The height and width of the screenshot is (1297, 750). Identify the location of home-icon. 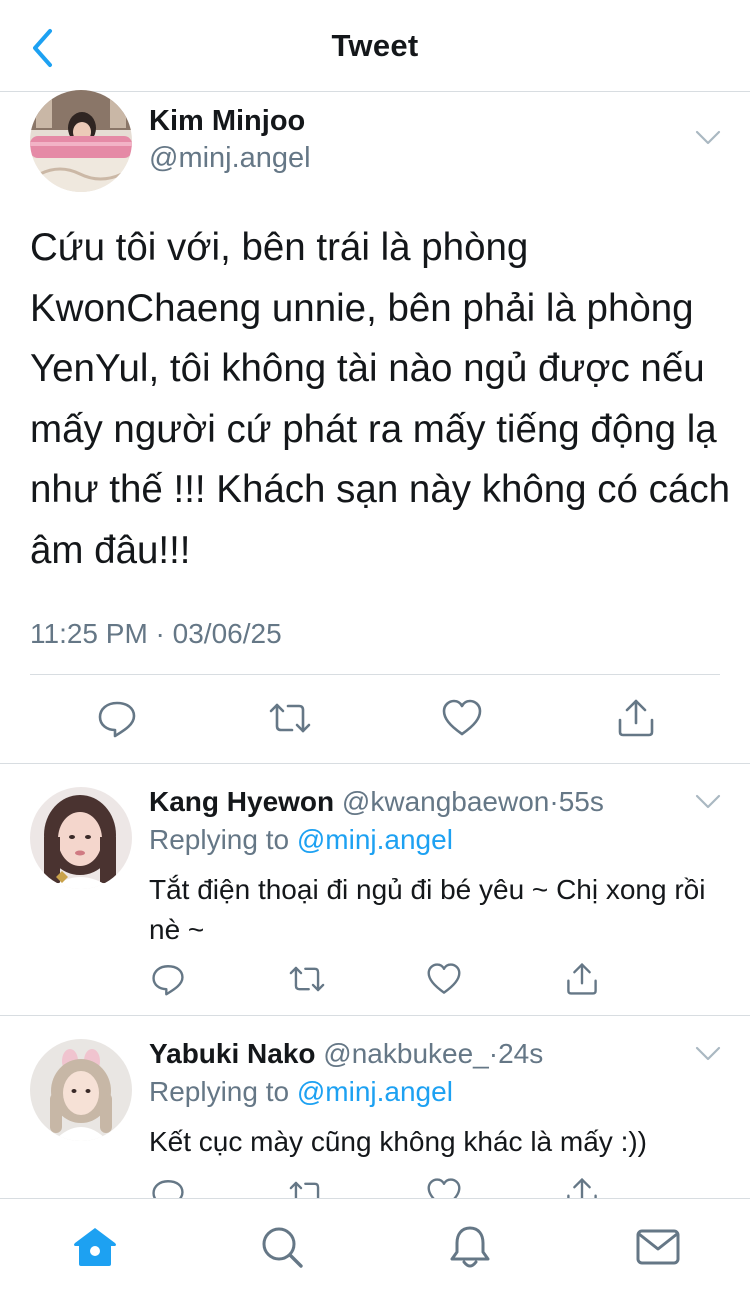
(95, 1247).